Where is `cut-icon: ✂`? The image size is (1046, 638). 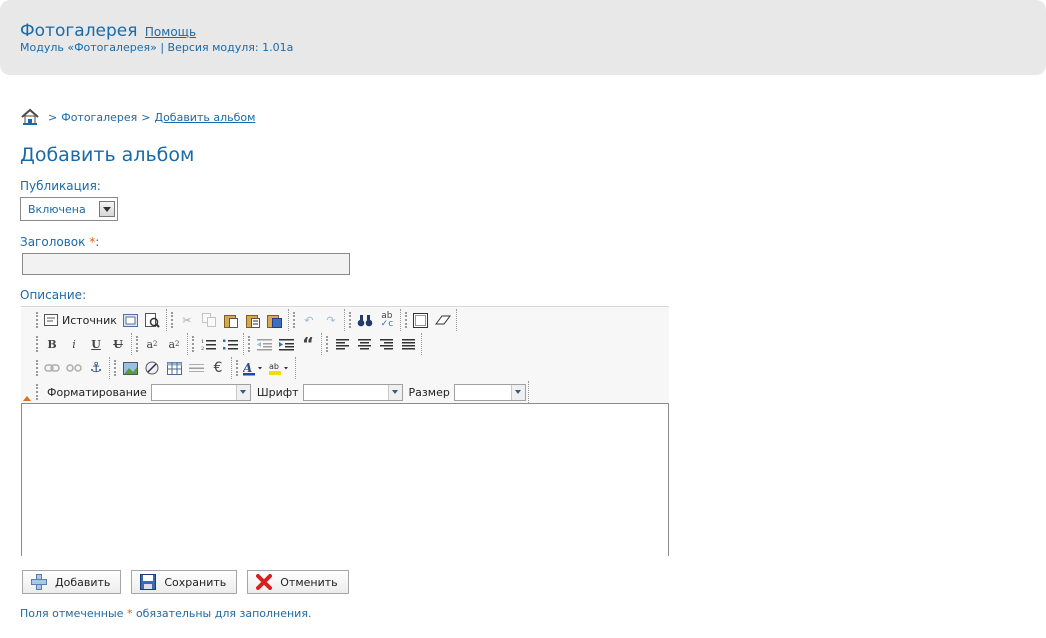 cut-icon: ✂ is located at coordinates (187, 320).